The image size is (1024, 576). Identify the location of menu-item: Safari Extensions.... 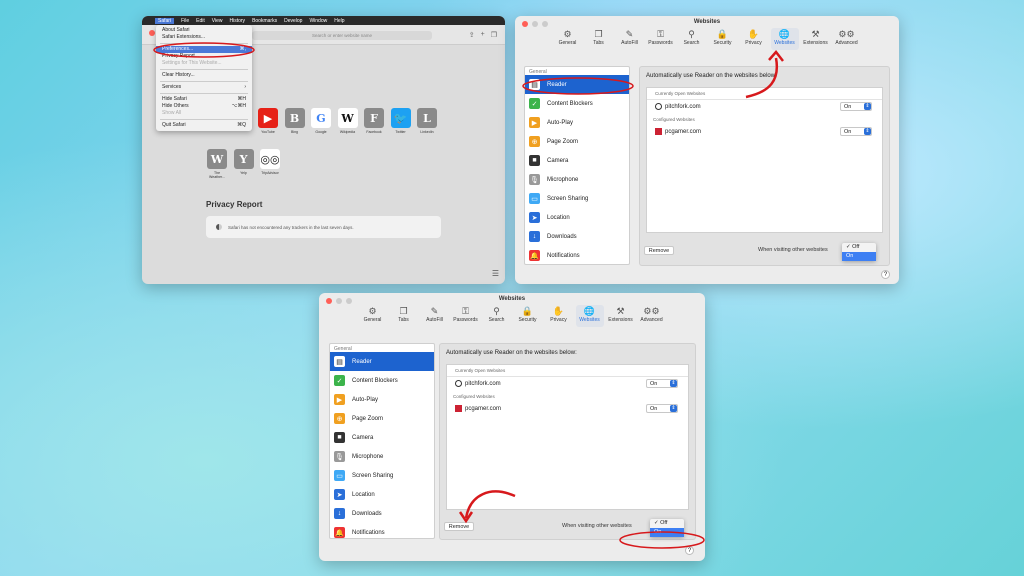
(204, 37).